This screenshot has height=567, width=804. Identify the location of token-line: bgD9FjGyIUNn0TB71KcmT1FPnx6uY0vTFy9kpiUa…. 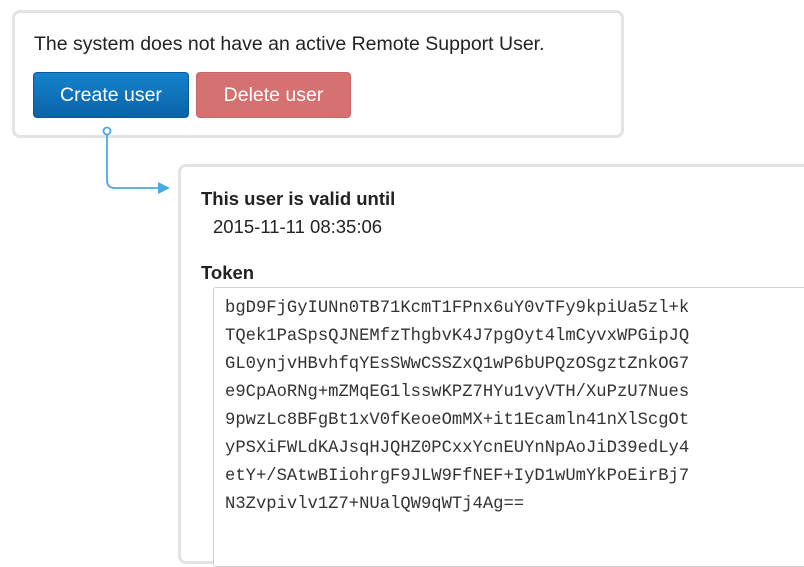
(457, 308).